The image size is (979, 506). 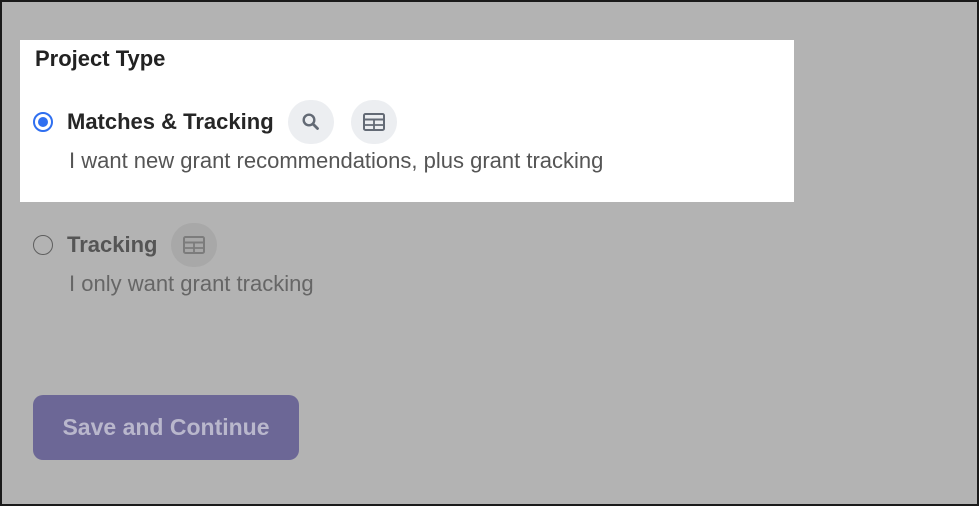 What do you see at coordinates (43, 245) in the screenshot?
I see `radio-tracking` at bounding box center [43, 245].